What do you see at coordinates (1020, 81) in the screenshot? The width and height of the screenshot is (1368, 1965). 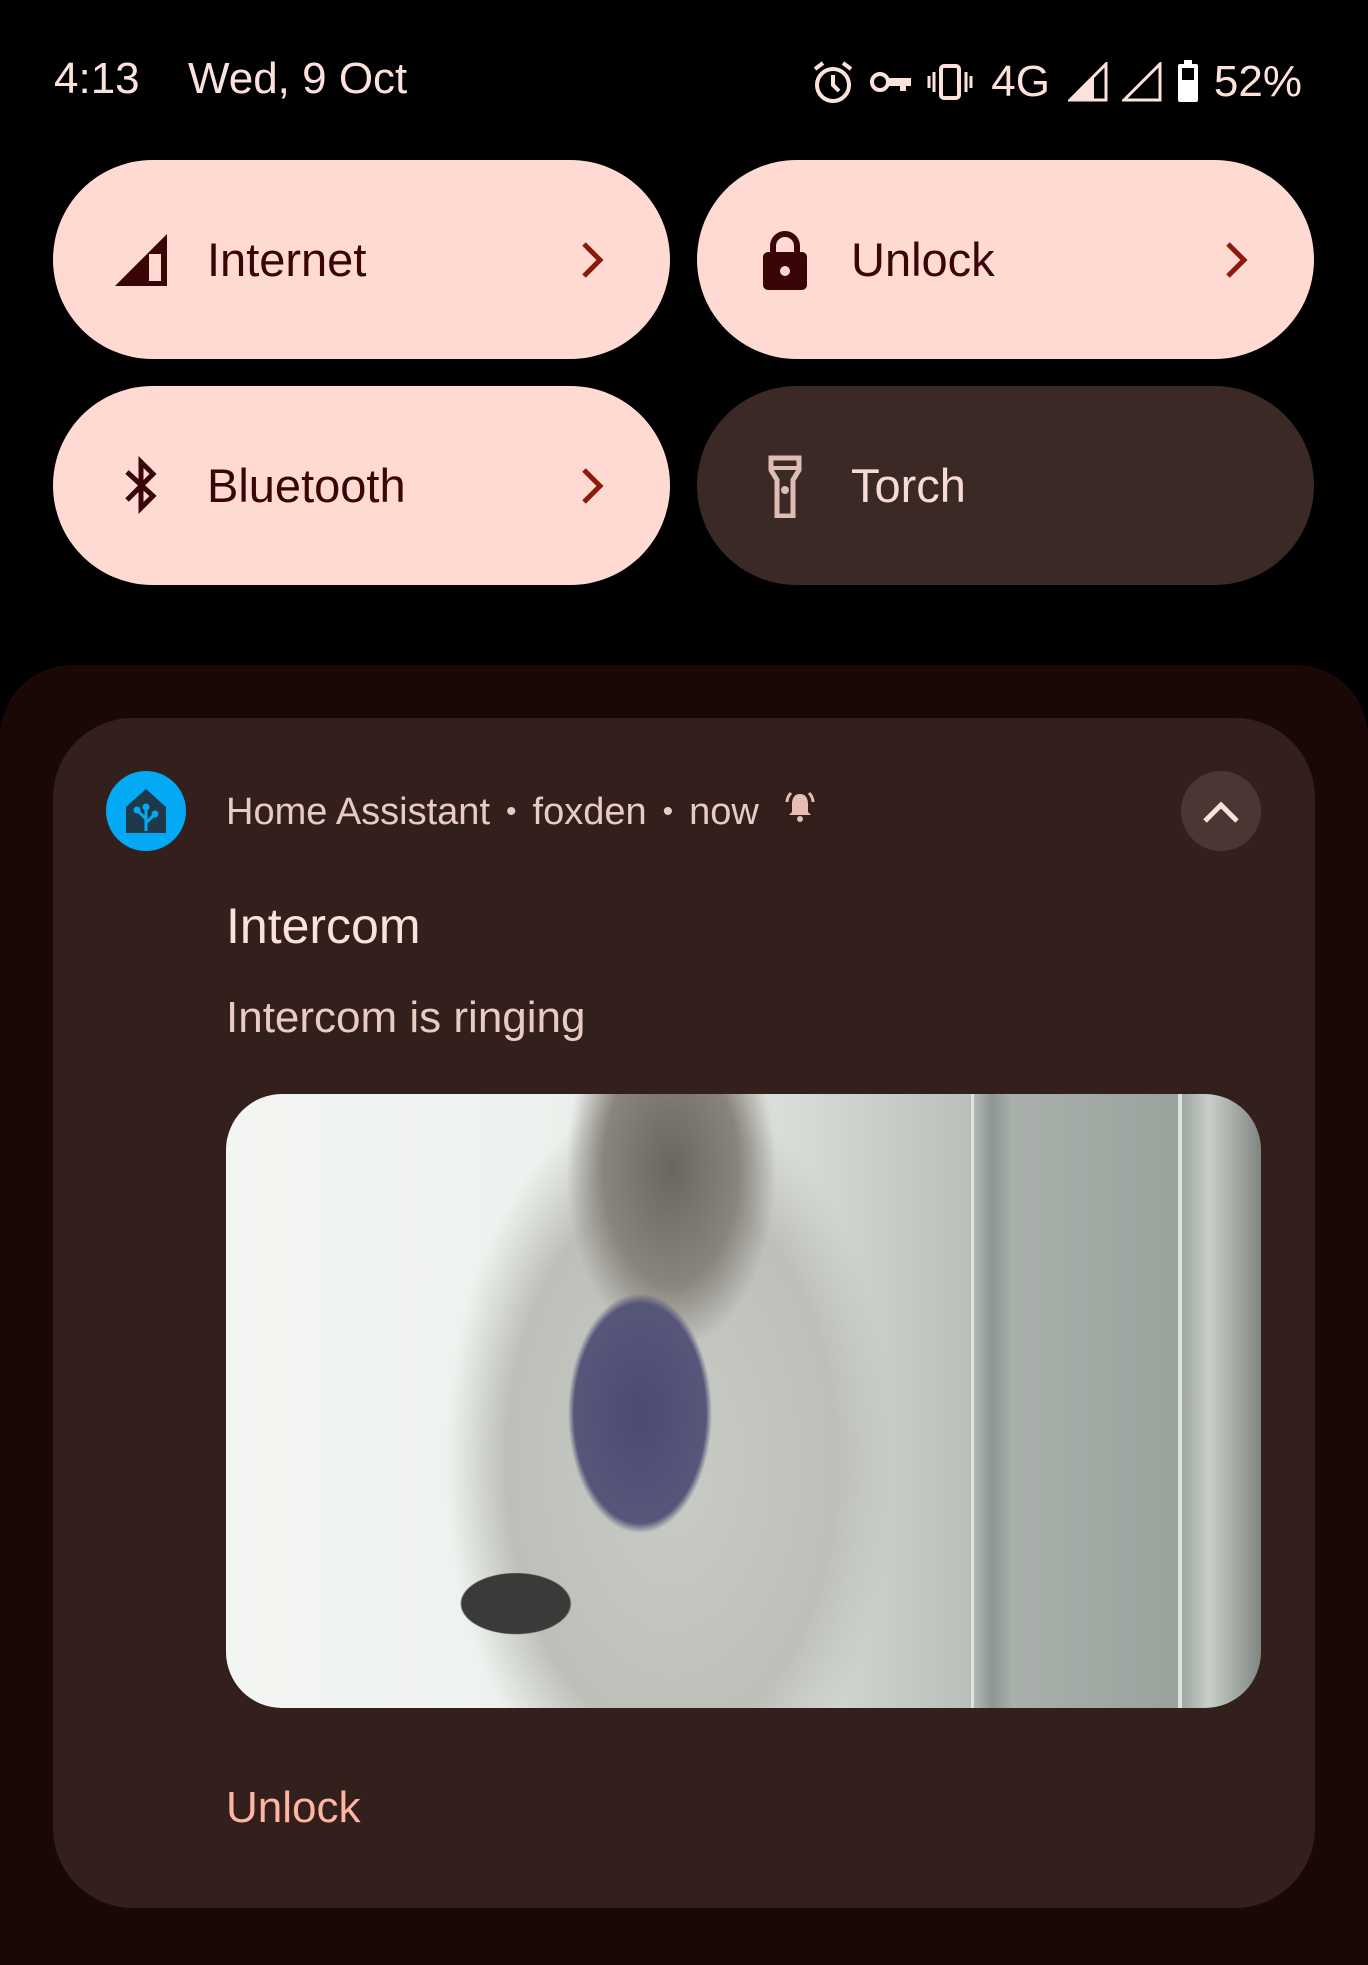 I see `network-type: 4G` at bounding box center [1020, 81].